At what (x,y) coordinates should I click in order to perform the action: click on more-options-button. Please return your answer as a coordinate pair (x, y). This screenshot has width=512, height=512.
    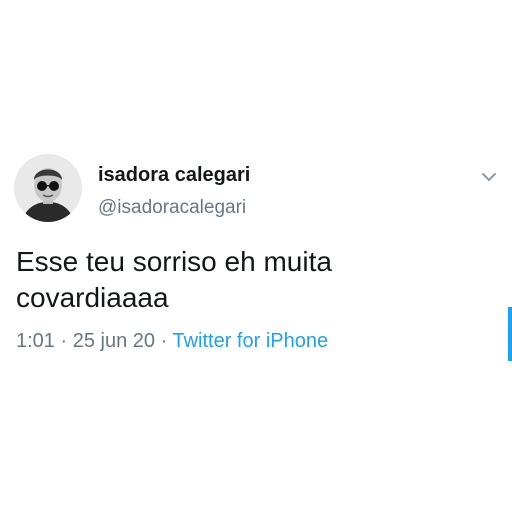
    Looking at the image, I should click on (489, 177).